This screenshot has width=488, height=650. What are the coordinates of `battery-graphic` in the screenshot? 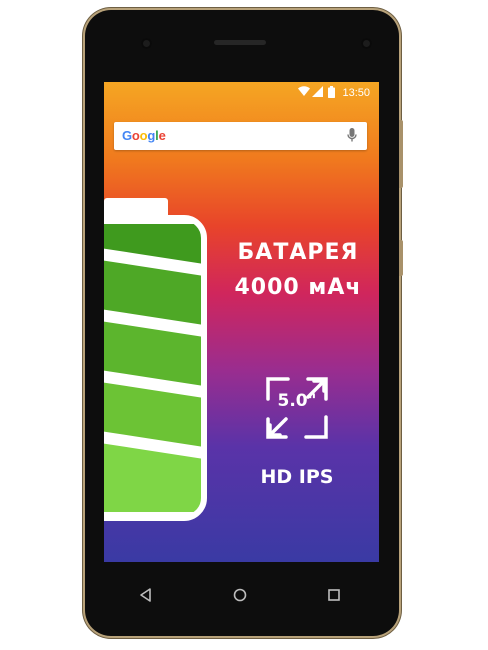 It's located at (155, 359).